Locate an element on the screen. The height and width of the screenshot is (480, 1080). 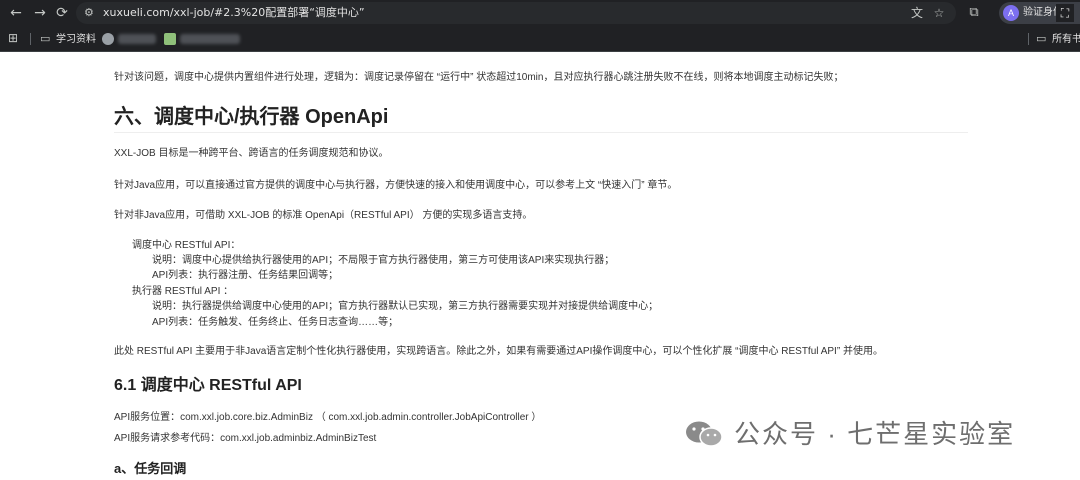
wechat-icon is located at coordinates (704, 434).